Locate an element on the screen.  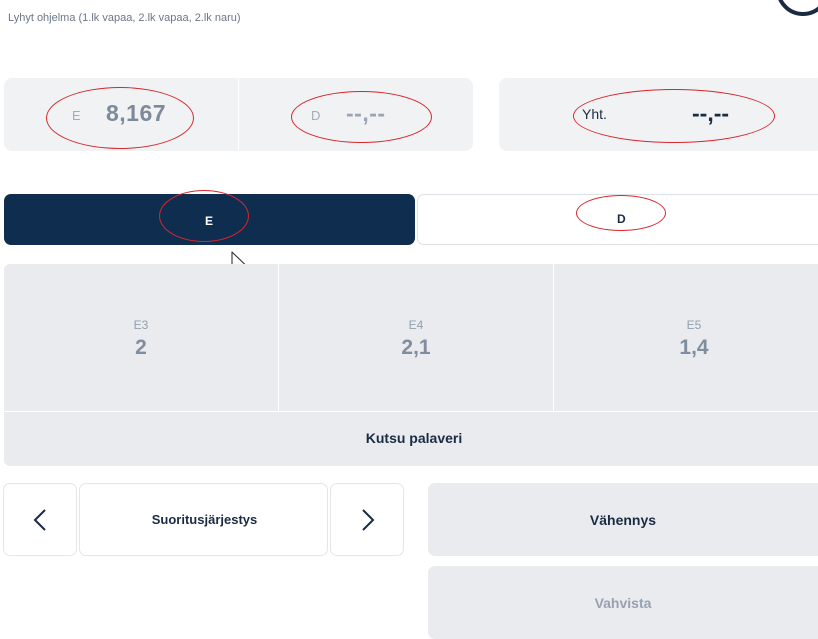
element-value: 1,4 is located at coordinates (694, 347).